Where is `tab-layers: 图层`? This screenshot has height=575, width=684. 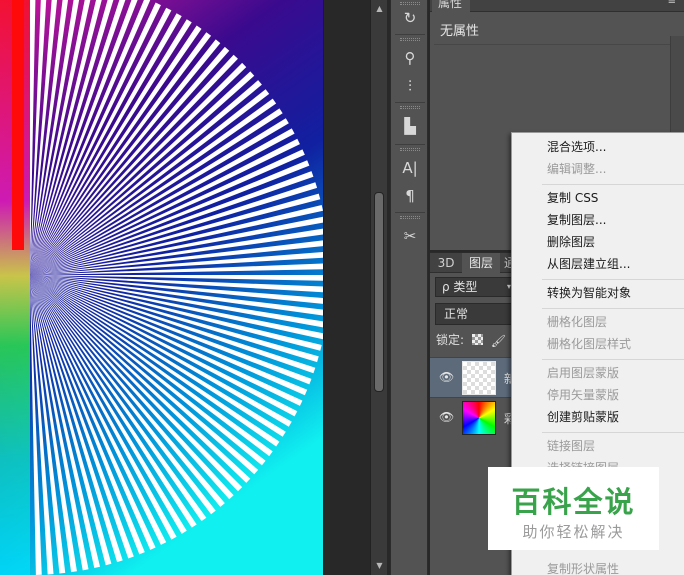 tab-layers: 图层 is located at coordinates (481, 263).